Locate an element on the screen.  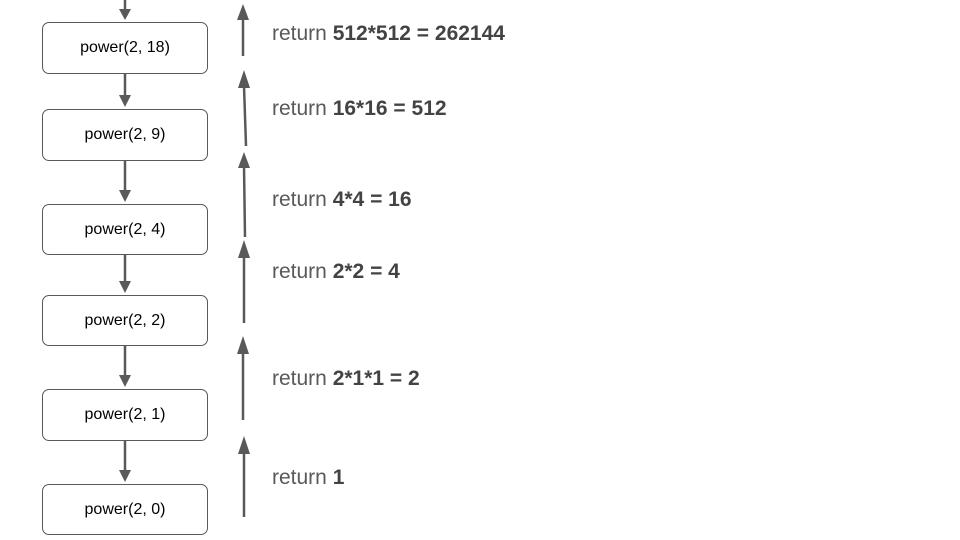
call-label: power(2, 18) is located at coordinates (125, 47).